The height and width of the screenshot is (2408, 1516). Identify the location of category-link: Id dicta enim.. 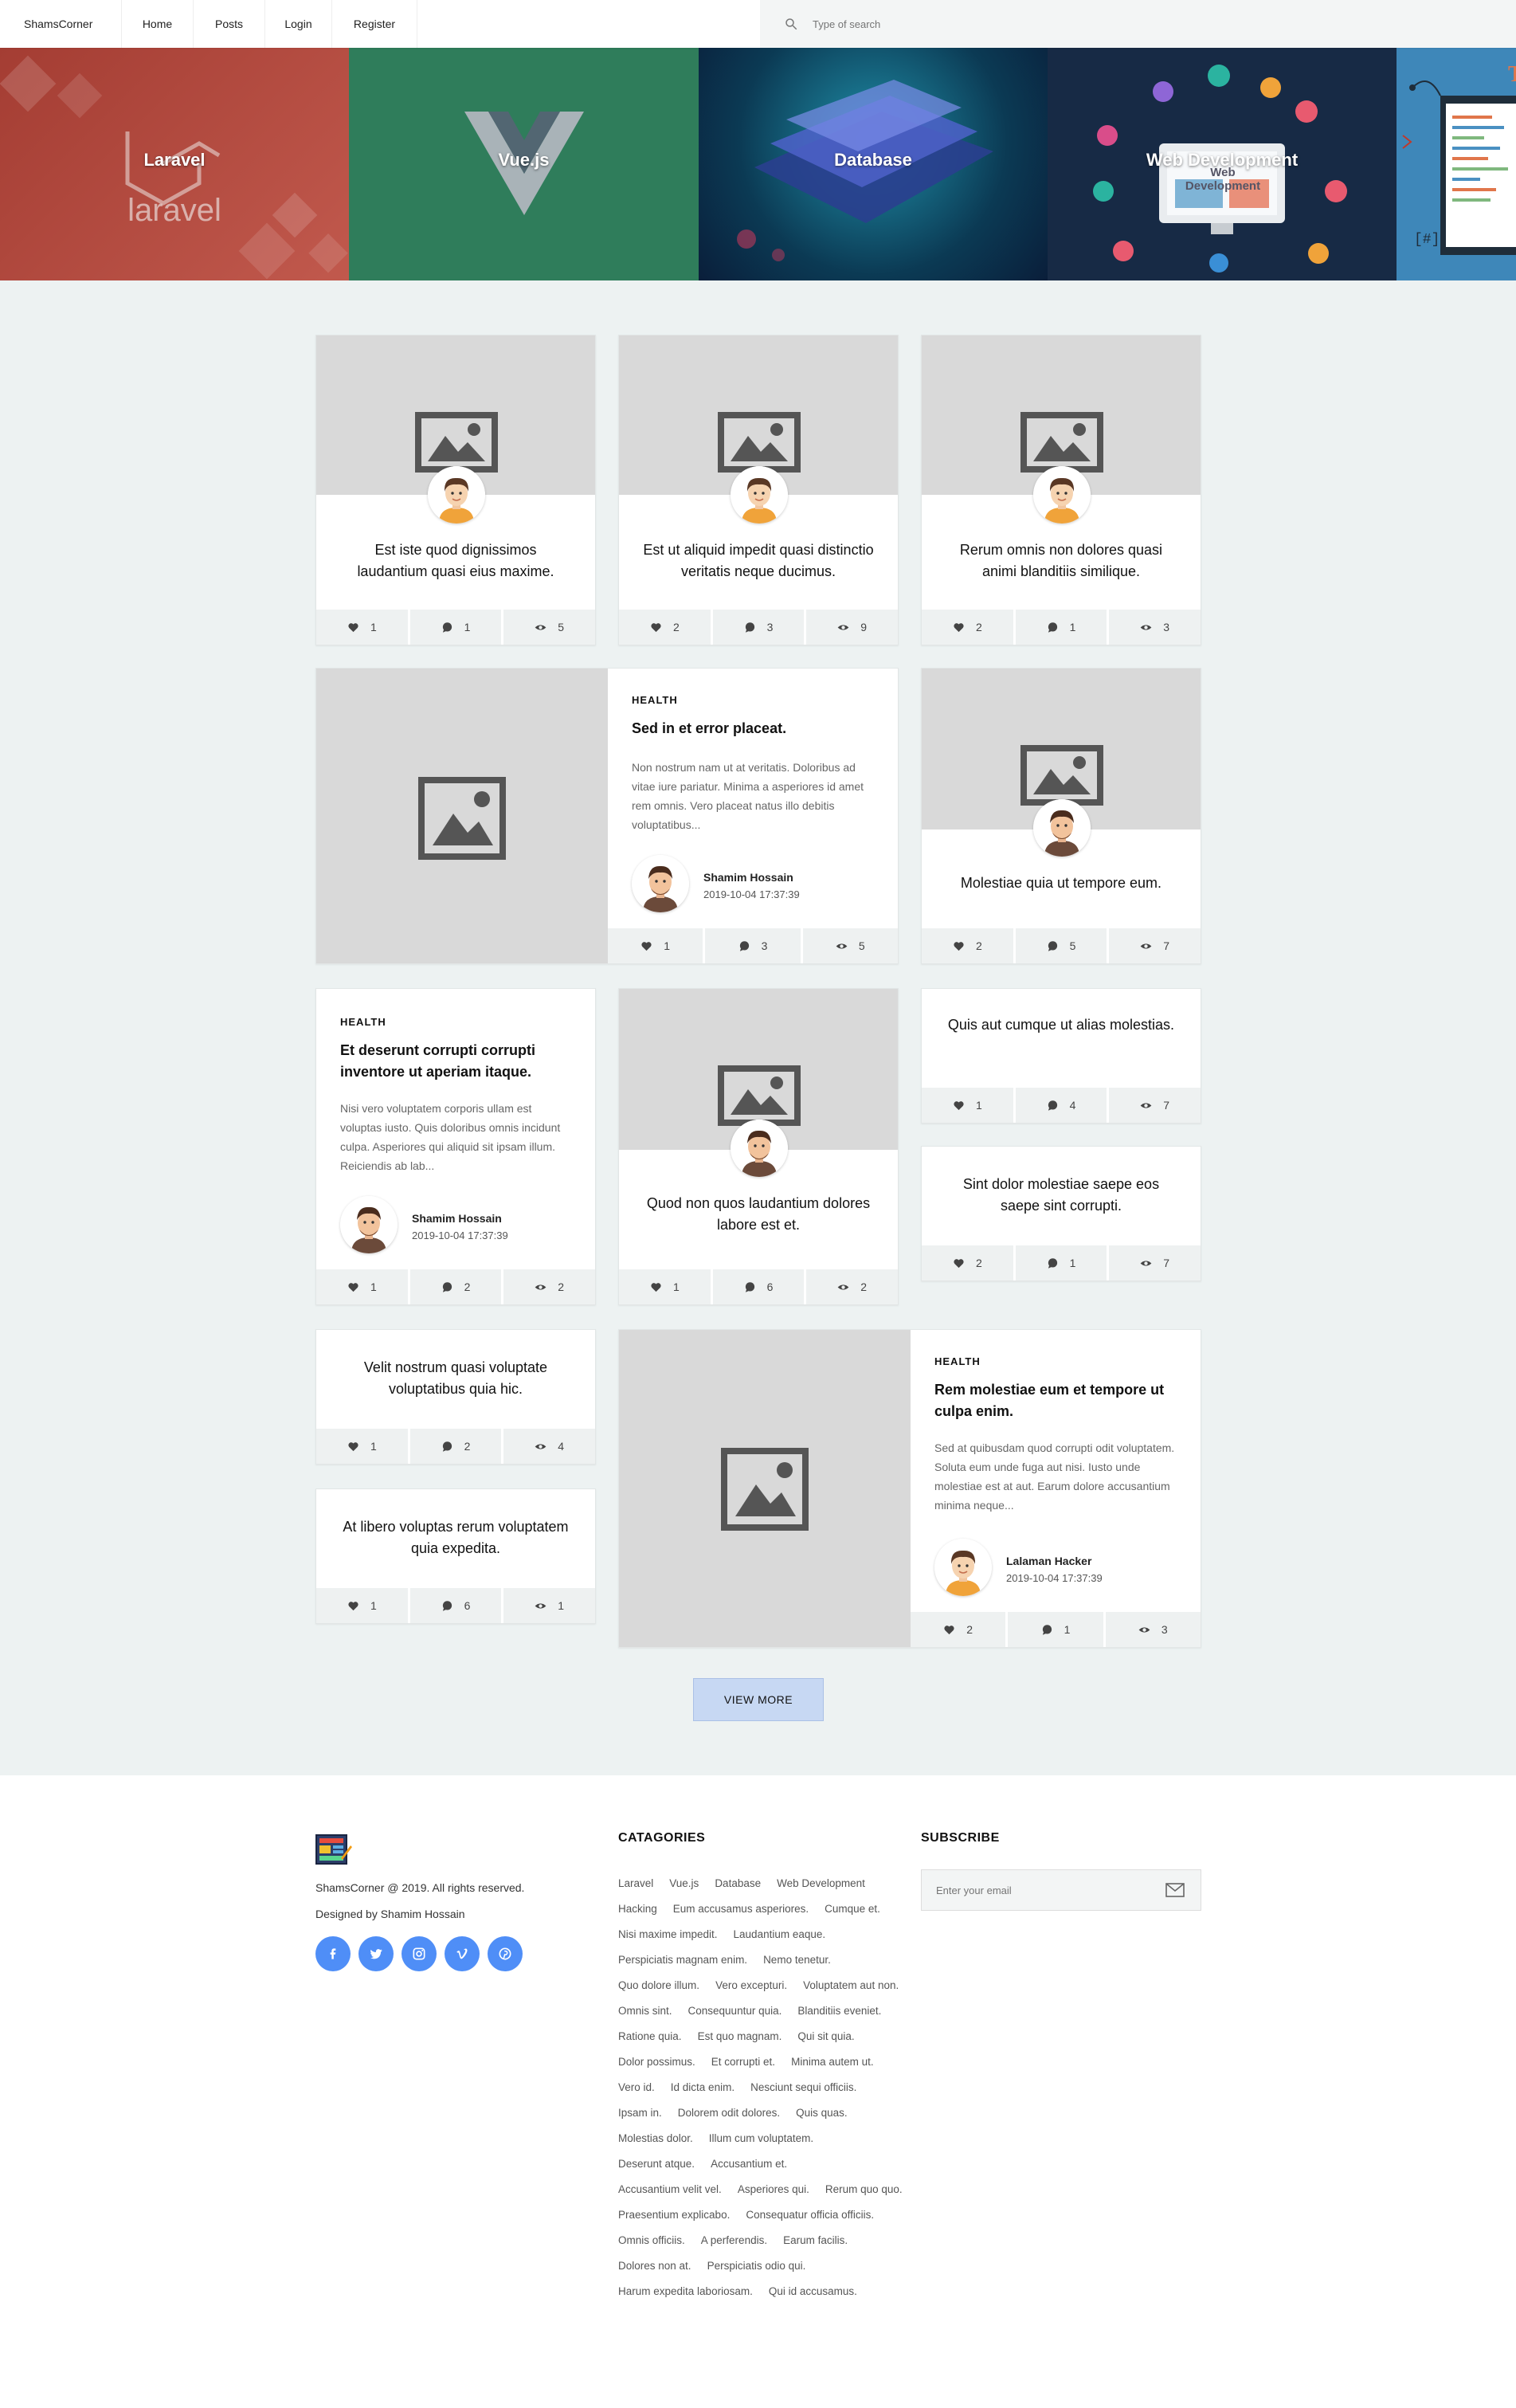
(702, 2087).